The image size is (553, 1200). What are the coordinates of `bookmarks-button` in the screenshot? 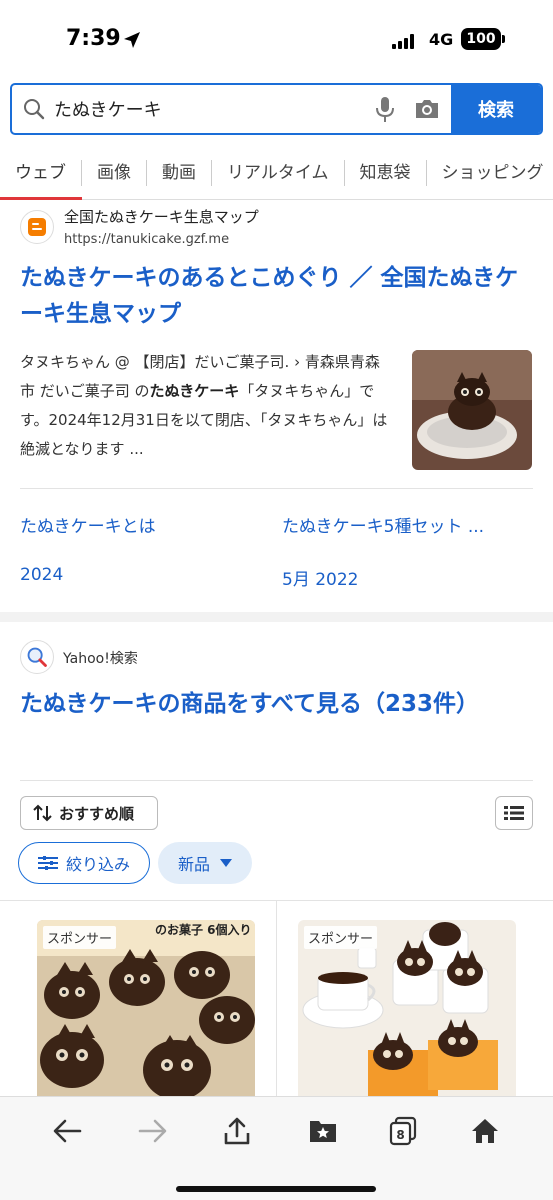 It's located at (323, 1131).